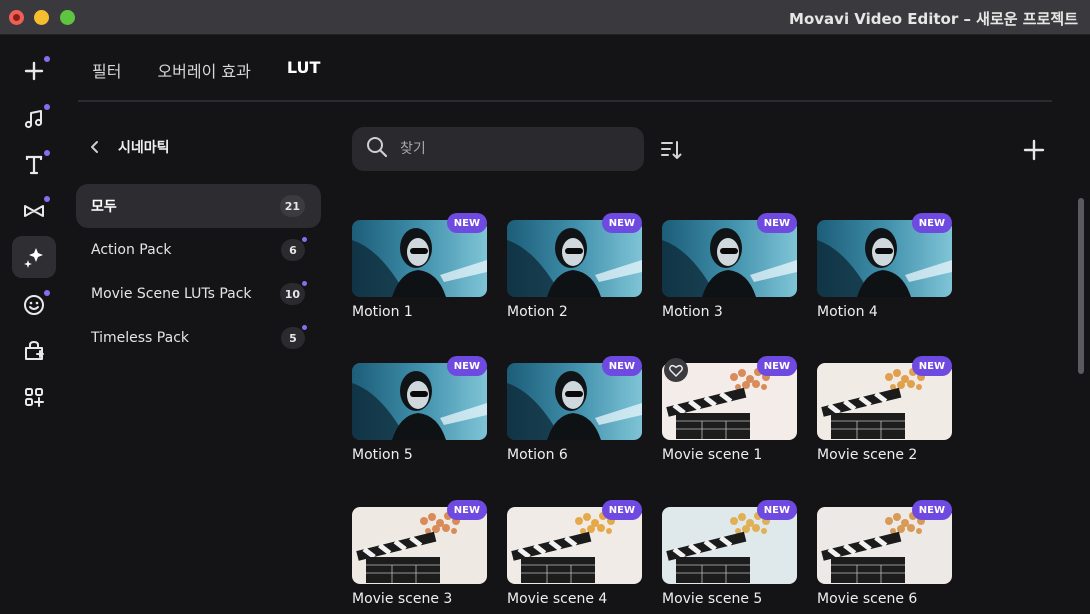 The height and width of the screenshot is (614, 1090). I want to click on rail-button-plus, so click(34, 71).